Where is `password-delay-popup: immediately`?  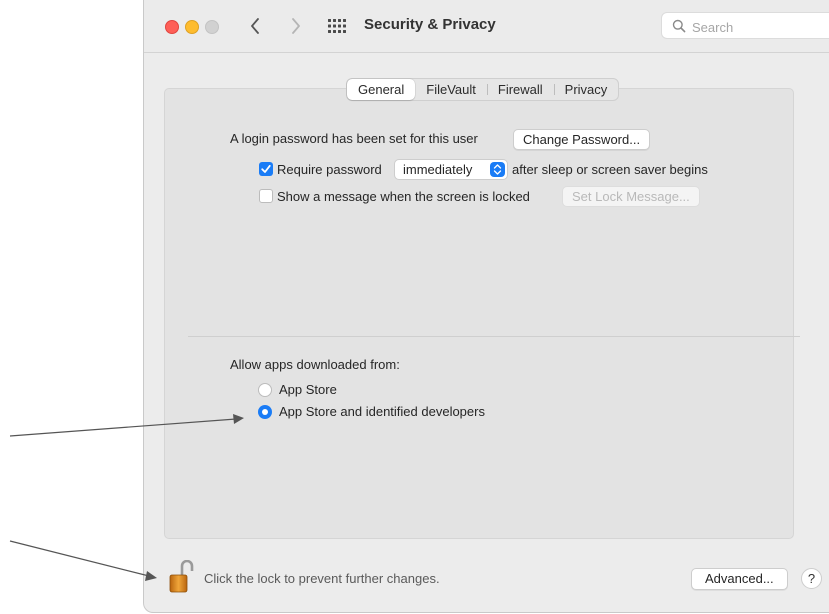 password-delay-popup: immediately is located at coordinates (451, 169).